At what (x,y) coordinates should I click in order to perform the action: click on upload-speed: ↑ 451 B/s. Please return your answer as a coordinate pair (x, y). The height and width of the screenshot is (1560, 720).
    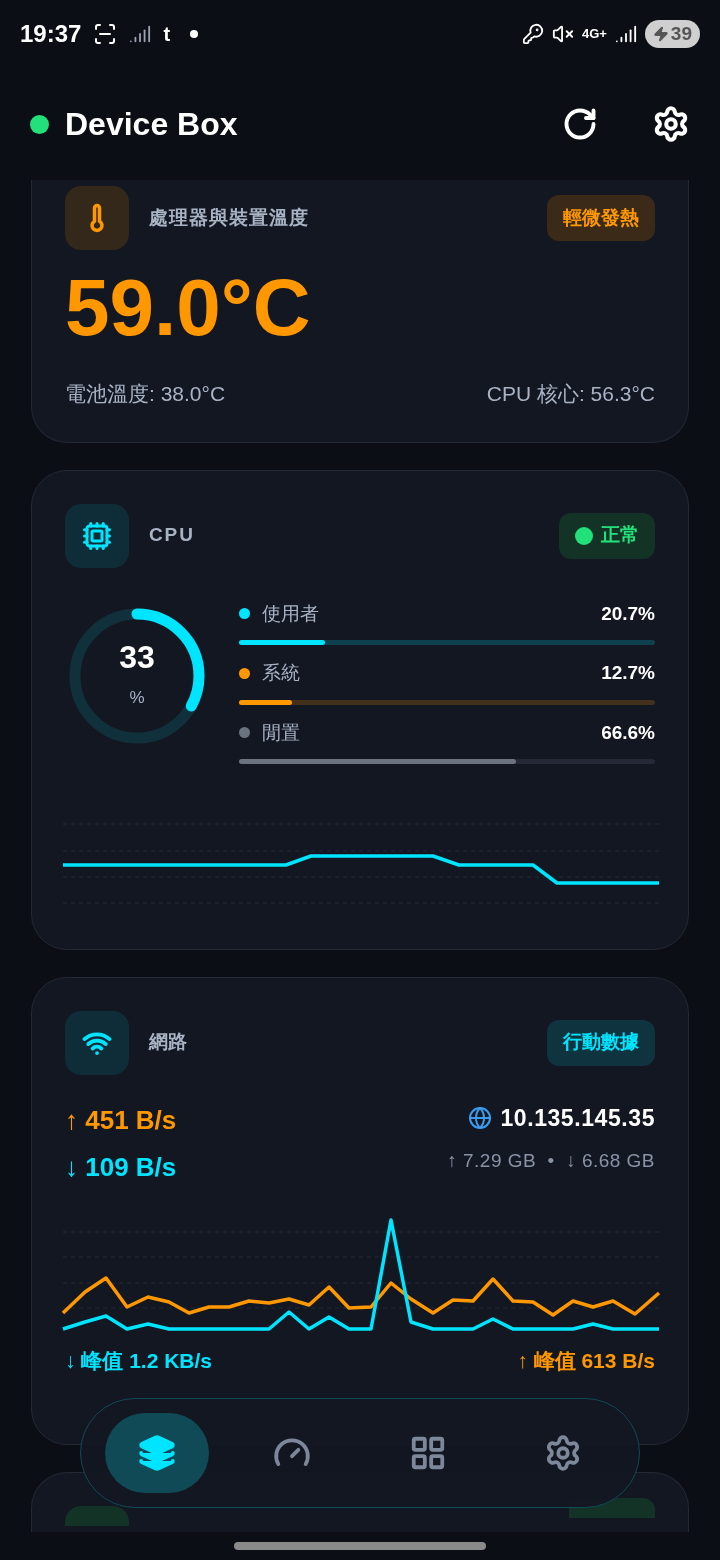
    Looking at the image, I should click on (121, 1120).